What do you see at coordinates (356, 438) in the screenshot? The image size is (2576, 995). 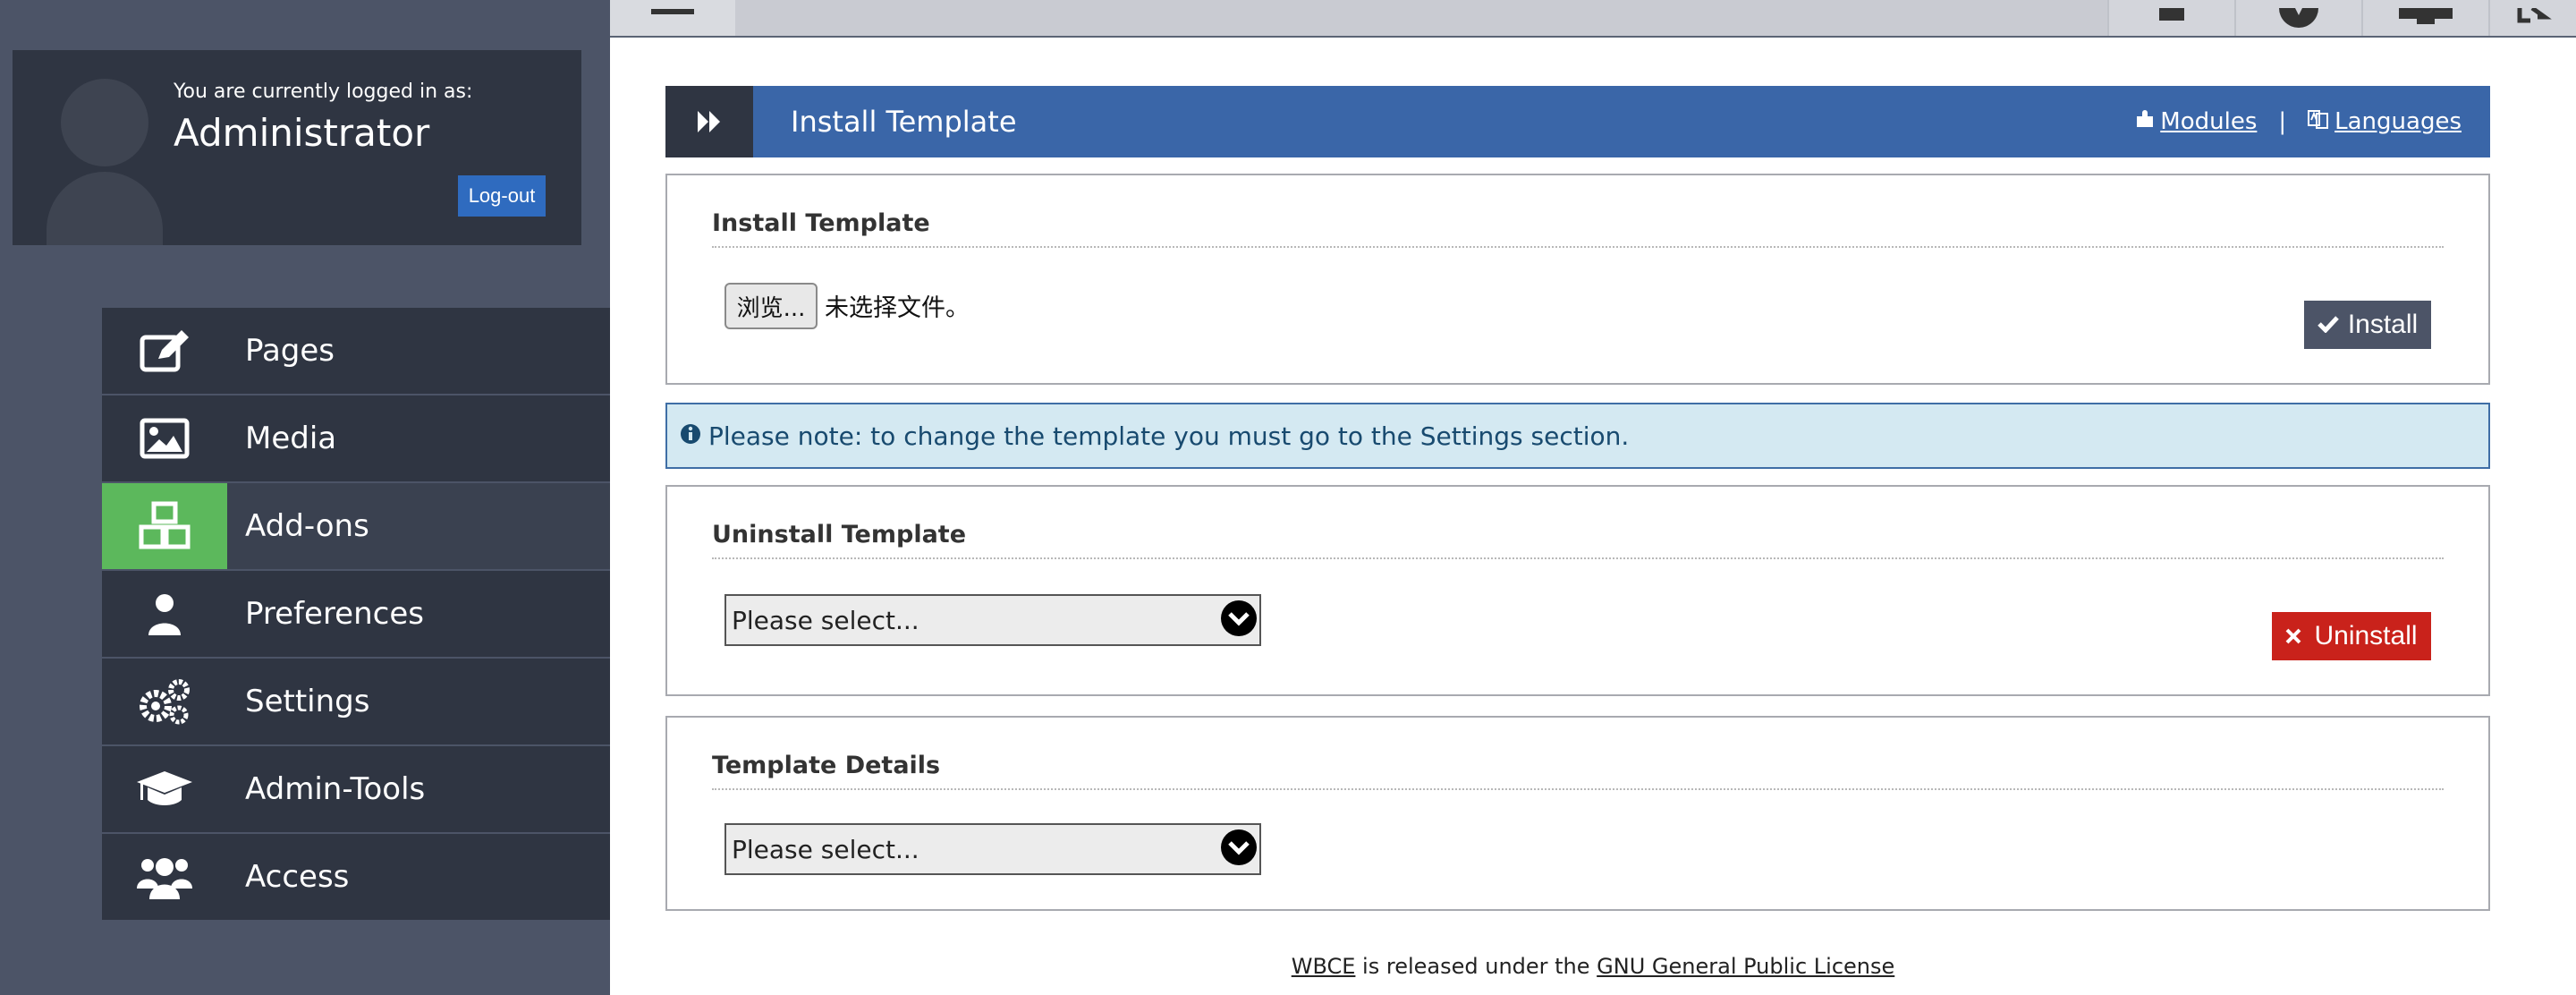 I see `nav-item-media: Media` at bounding box center [356, 438].